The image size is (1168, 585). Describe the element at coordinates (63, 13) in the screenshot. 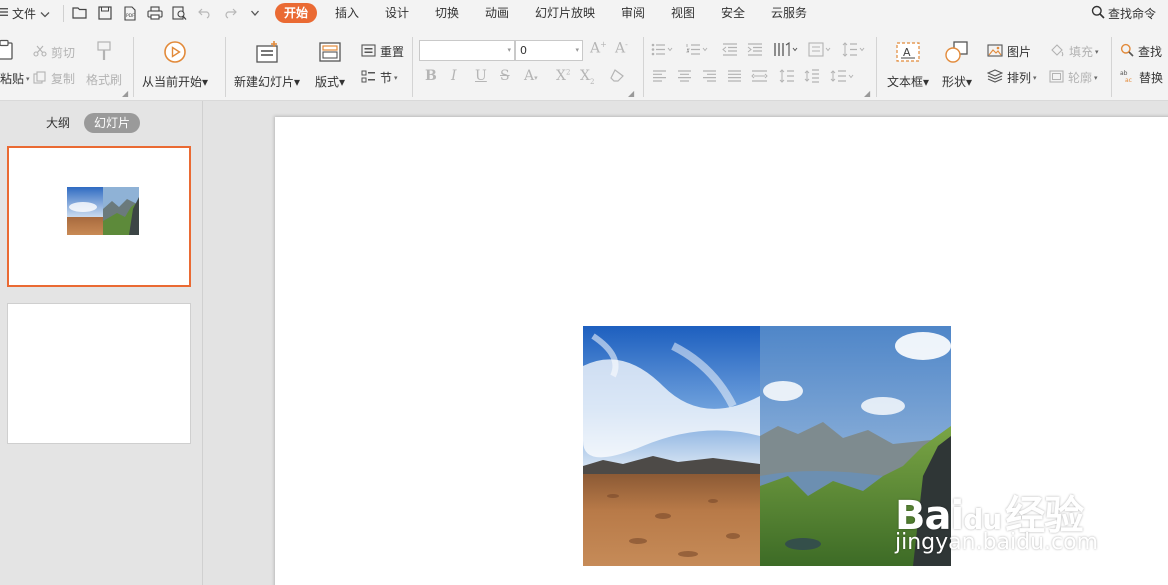

I see `menu-divider` at that location.